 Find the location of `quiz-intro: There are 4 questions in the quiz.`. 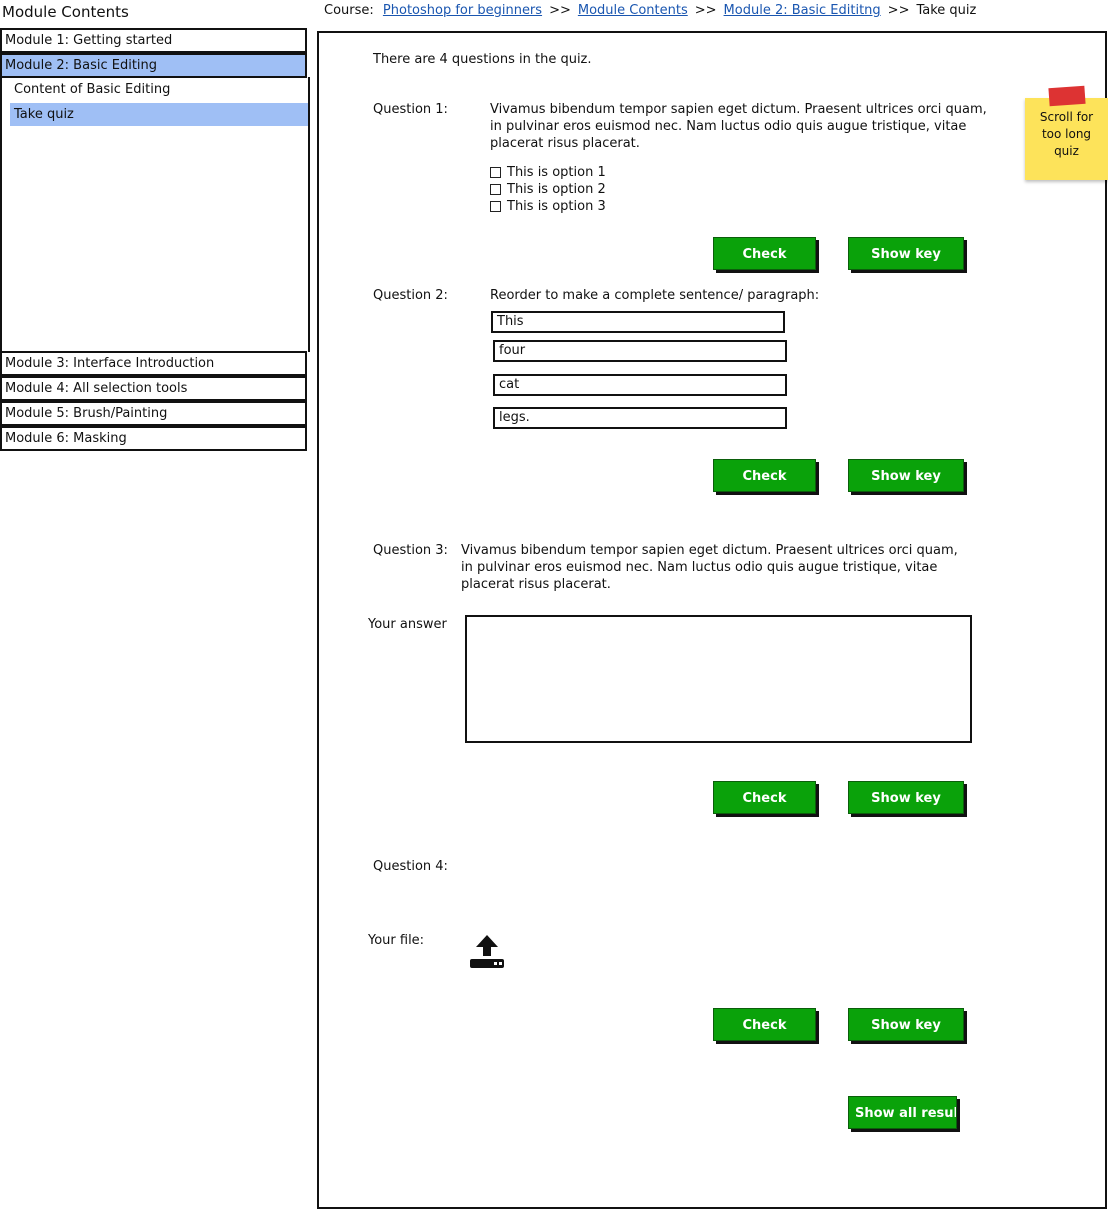

quiz-intro: There are 4 questions in the quiz. is located at coordinates (482, 59).